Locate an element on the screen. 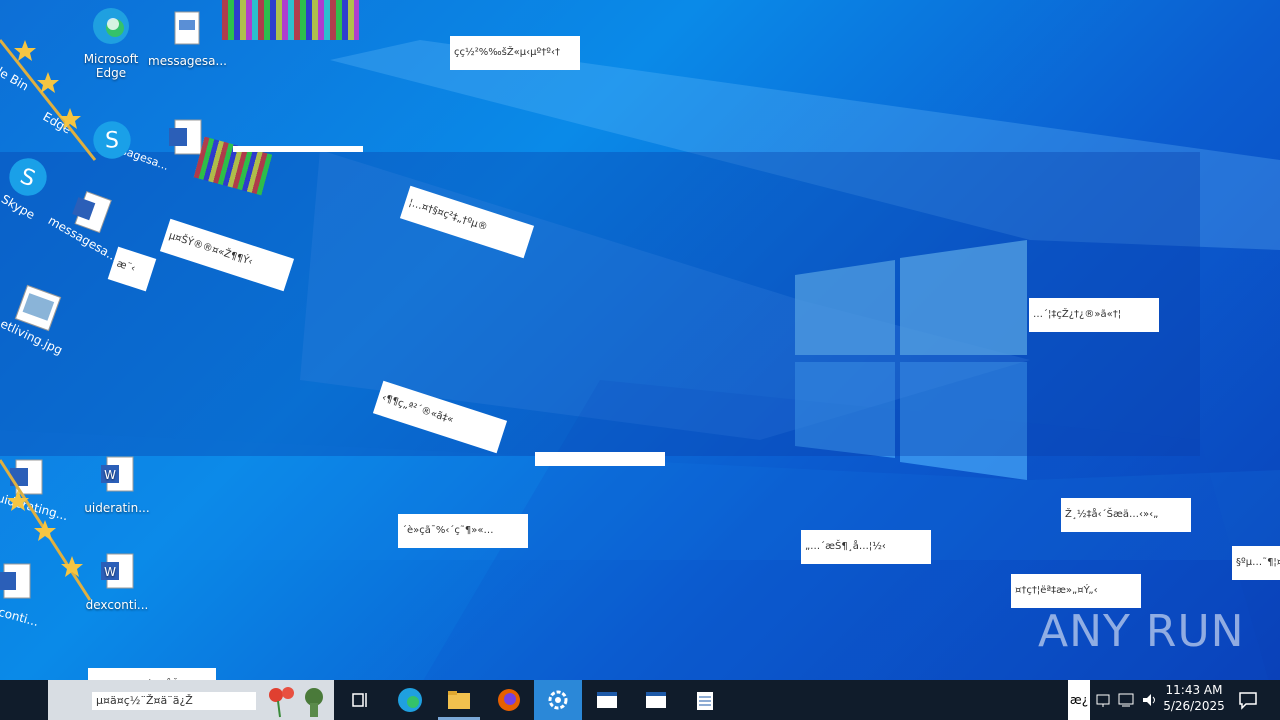 The image size is (1280, 720). task-view-button is located at coordinates (360, 700).